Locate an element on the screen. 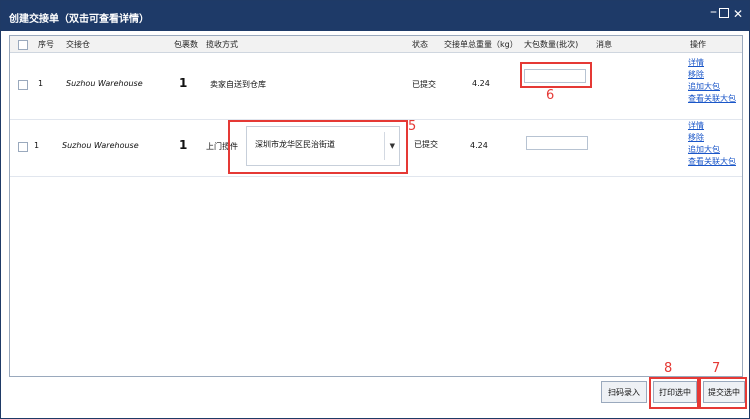 The height and width of the screenshot is (419, 750). annotation-5: 5 is located at coordinates (412, 126).